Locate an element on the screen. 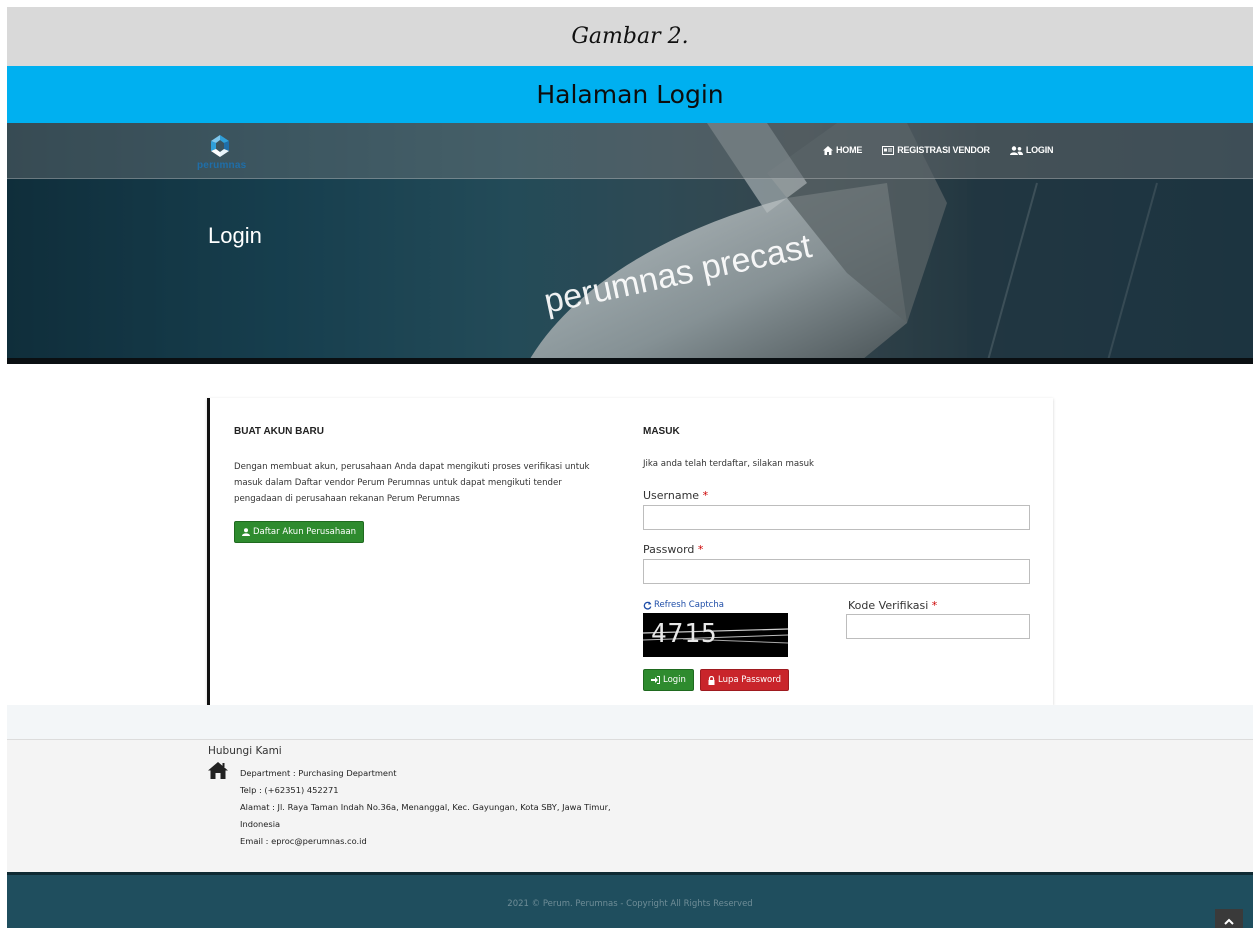 The image size is (1256, 928). password-label: Password * is located at coordinates (673, 549).